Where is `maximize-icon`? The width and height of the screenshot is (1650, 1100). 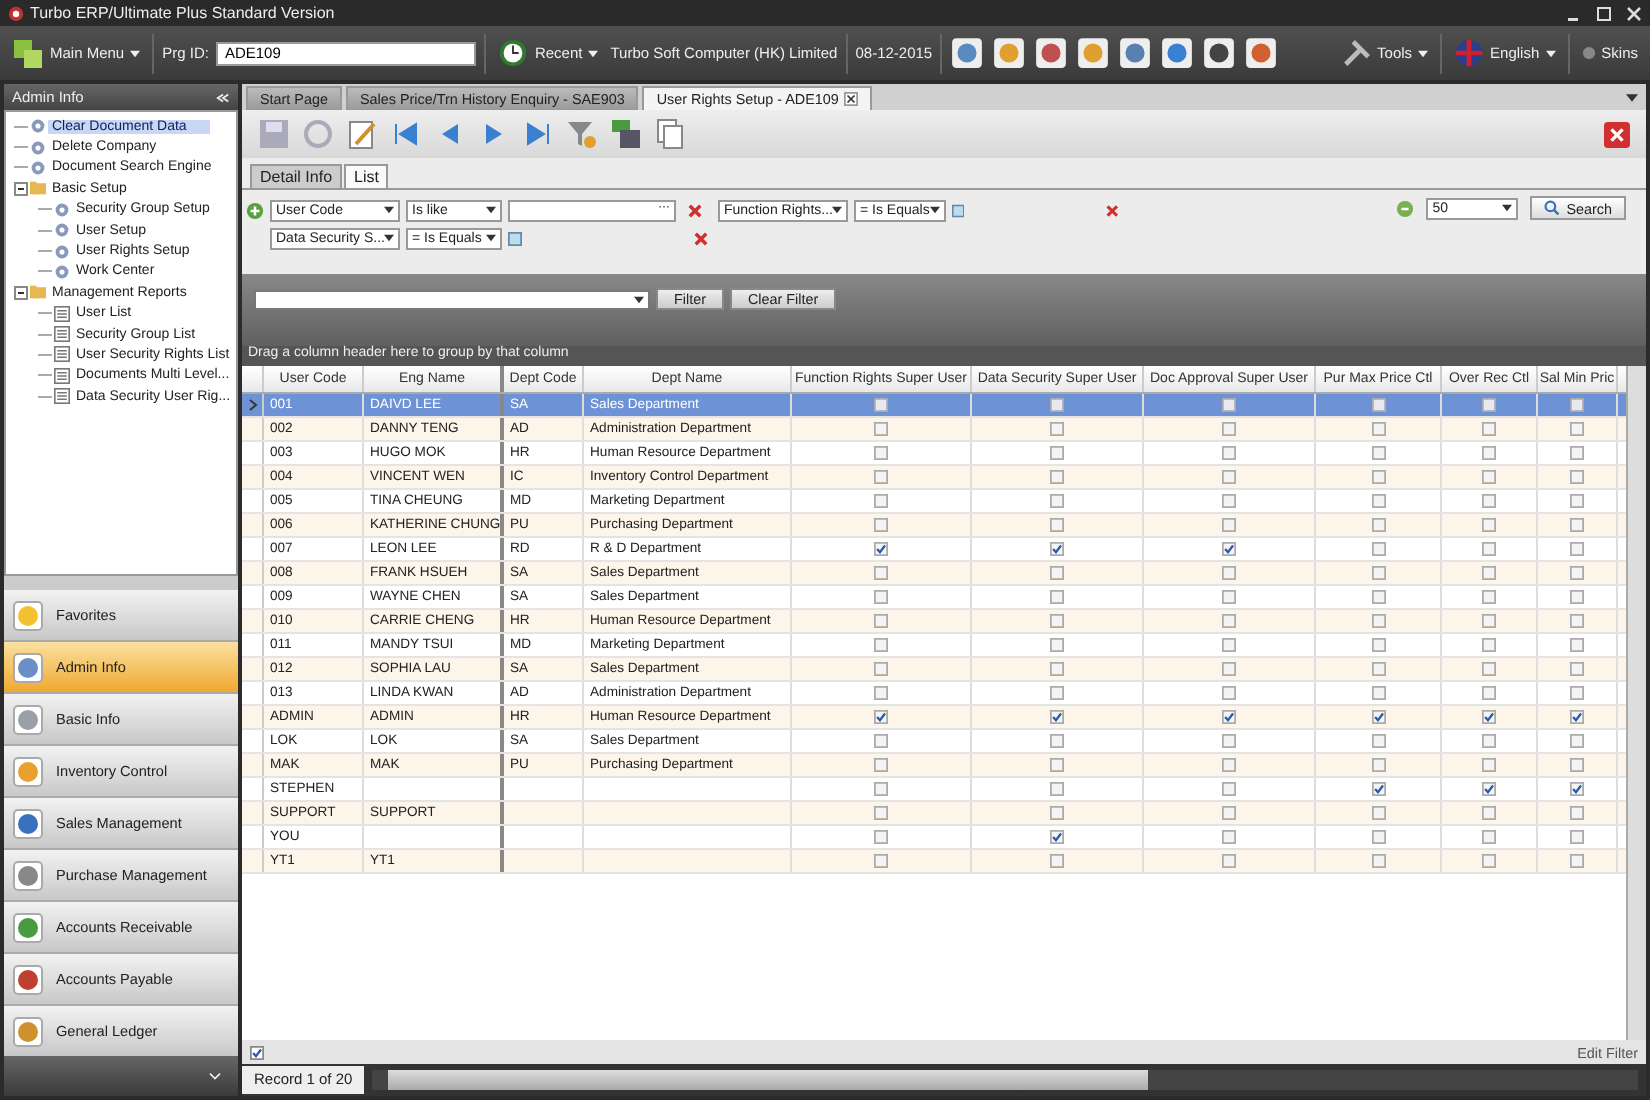 maximize-icon is located at coordinates (1604, 13).